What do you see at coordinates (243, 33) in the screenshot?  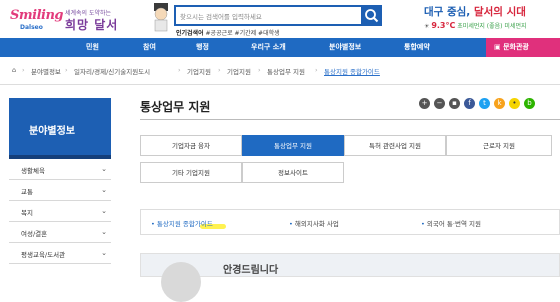 I see `popular-terms: #공공근로 #기간제 #대학생` at bounding box center [243, 33].